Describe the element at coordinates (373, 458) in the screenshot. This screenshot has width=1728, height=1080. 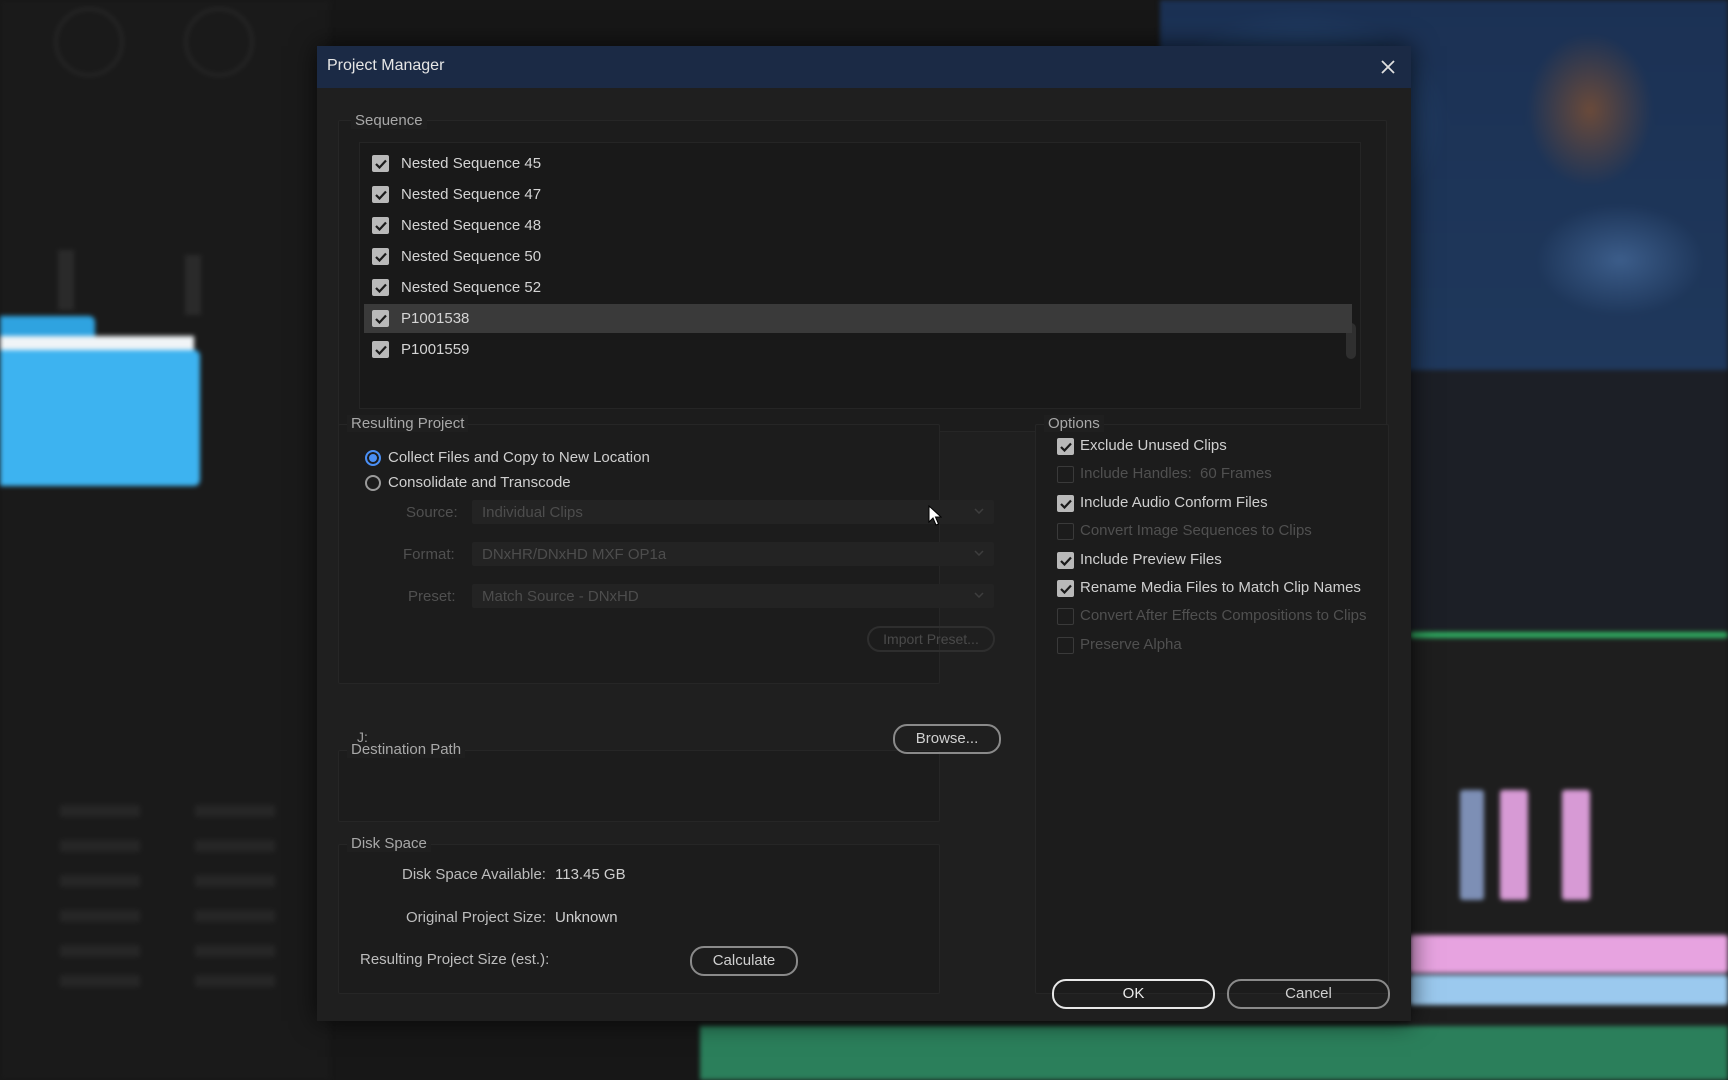
I see `collect-files-radio` at that location.